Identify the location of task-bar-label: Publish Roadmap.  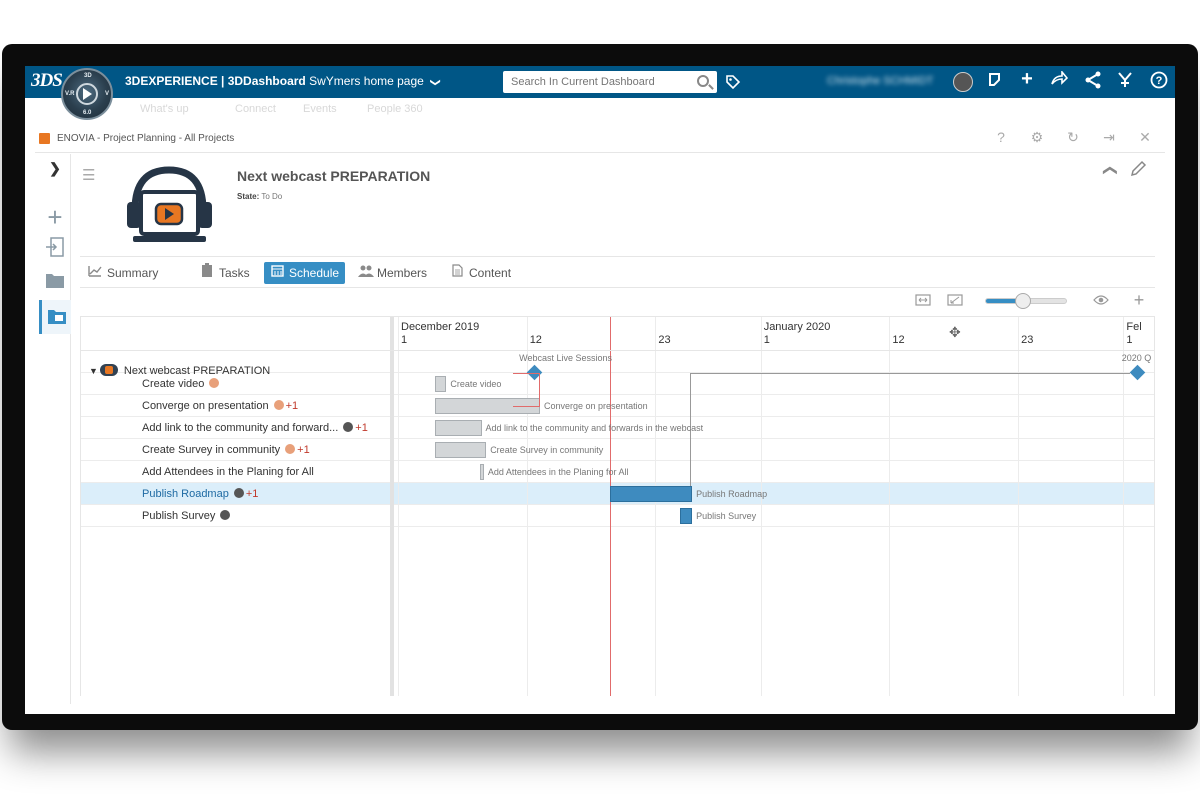
(732, 494).